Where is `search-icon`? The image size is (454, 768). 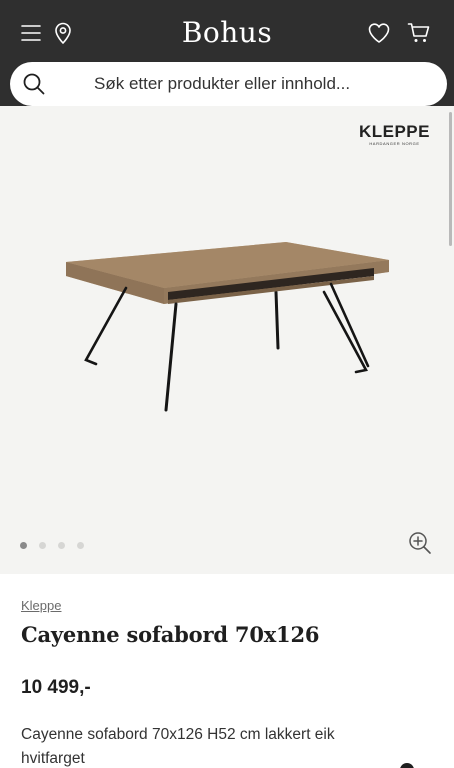 search-icon is located at coordinates (34, 84).